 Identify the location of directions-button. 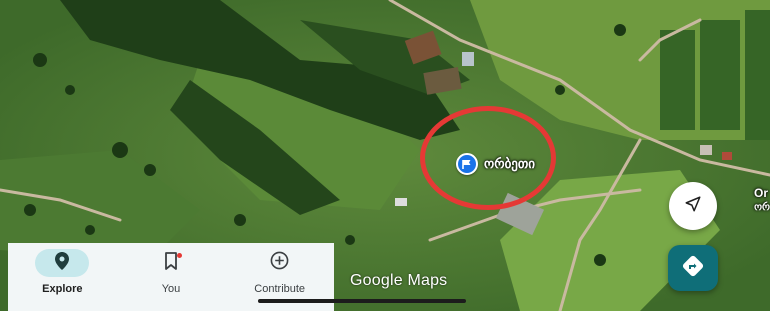
(693, 268).